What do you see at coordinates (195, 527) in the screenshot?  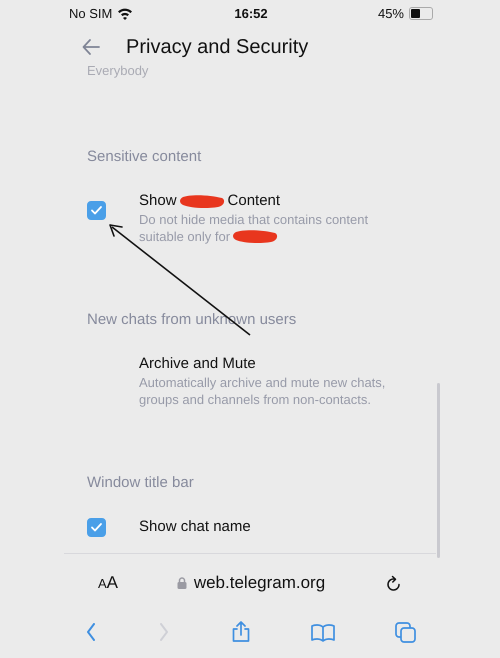 I see `item-label: Show chat name` at bounding box center [195, 527].